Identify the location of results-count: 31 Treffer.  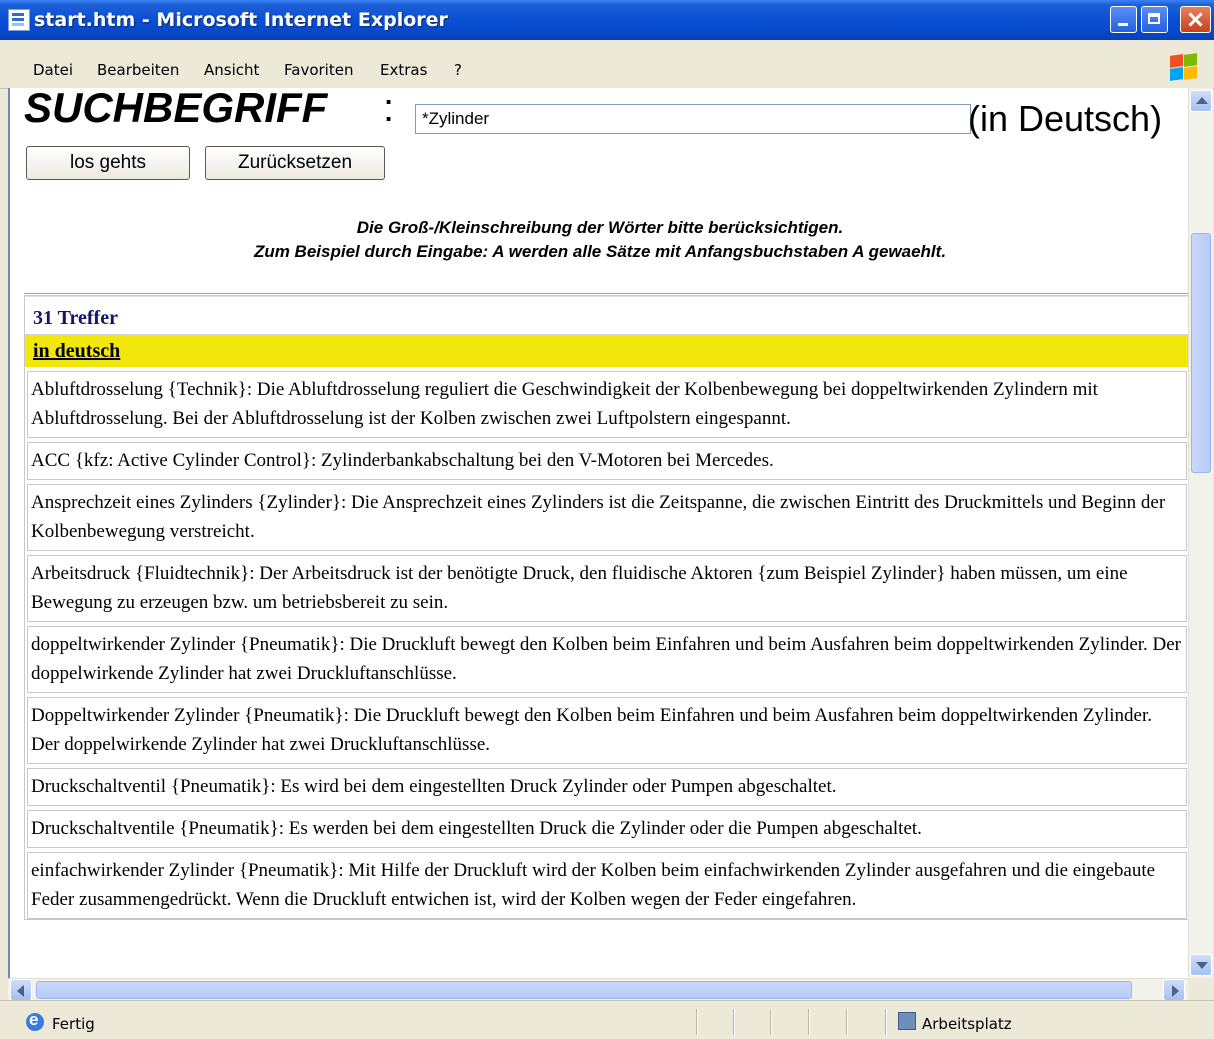
(607, 315).